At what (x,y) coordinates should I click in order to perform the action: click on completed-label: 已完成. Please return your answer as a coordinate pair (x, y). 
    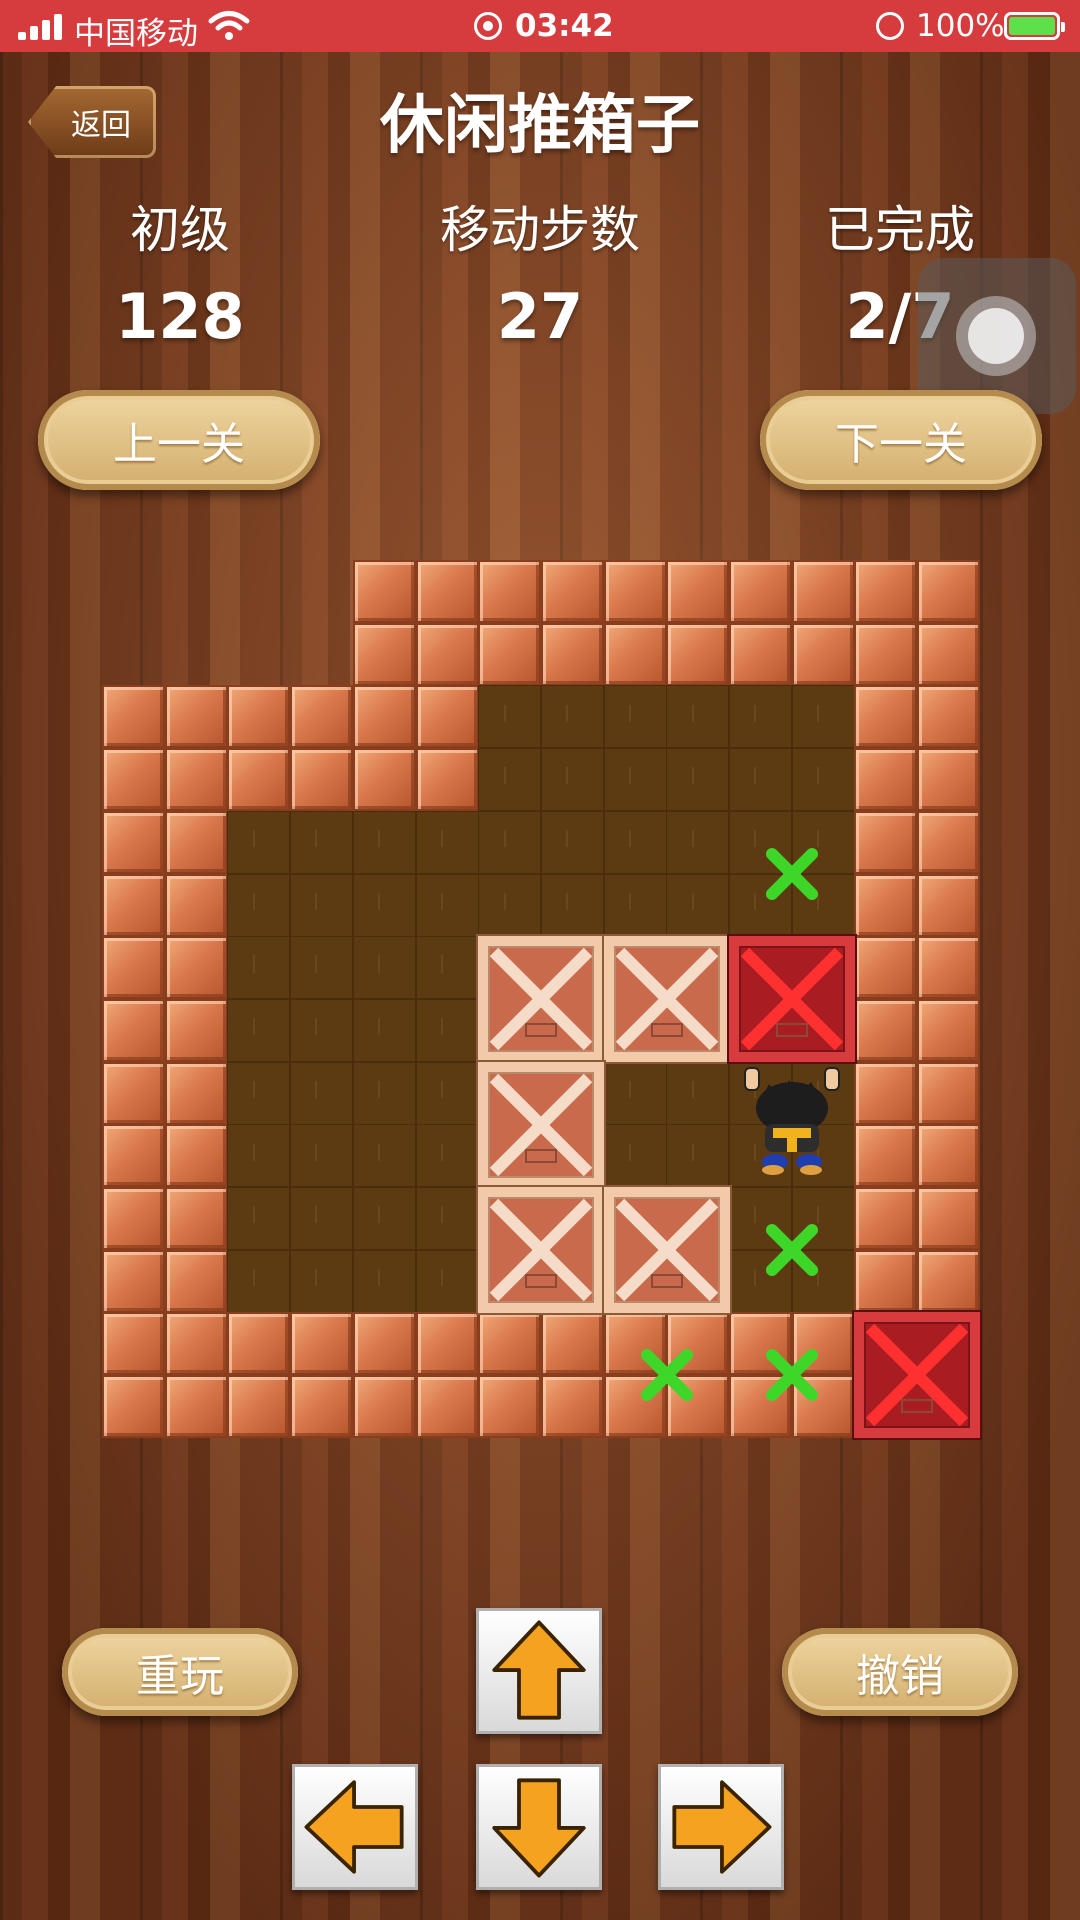
    Looking at the image, I should click on (900, 230).